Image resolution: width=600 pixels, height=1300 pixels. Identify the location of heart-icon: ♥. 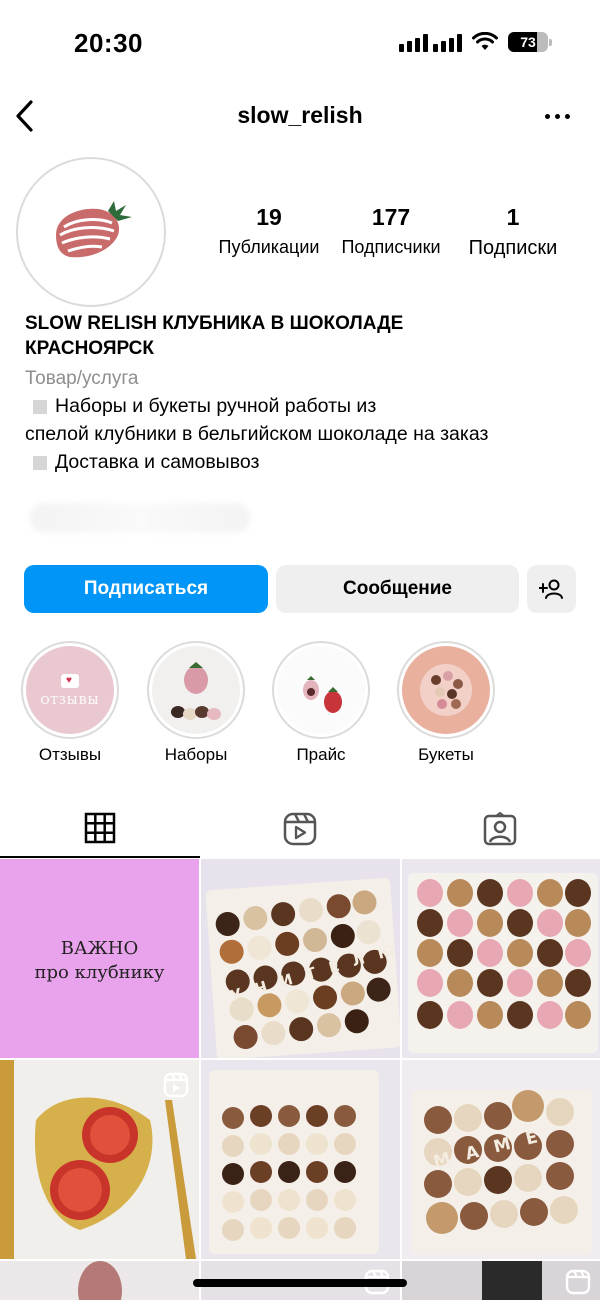
(70, 680).